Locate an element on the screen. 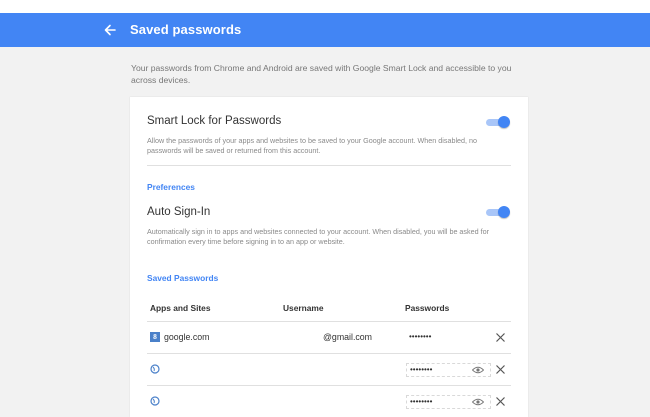  table-row-username: @gmail.com is located at coordinates (348, 337).